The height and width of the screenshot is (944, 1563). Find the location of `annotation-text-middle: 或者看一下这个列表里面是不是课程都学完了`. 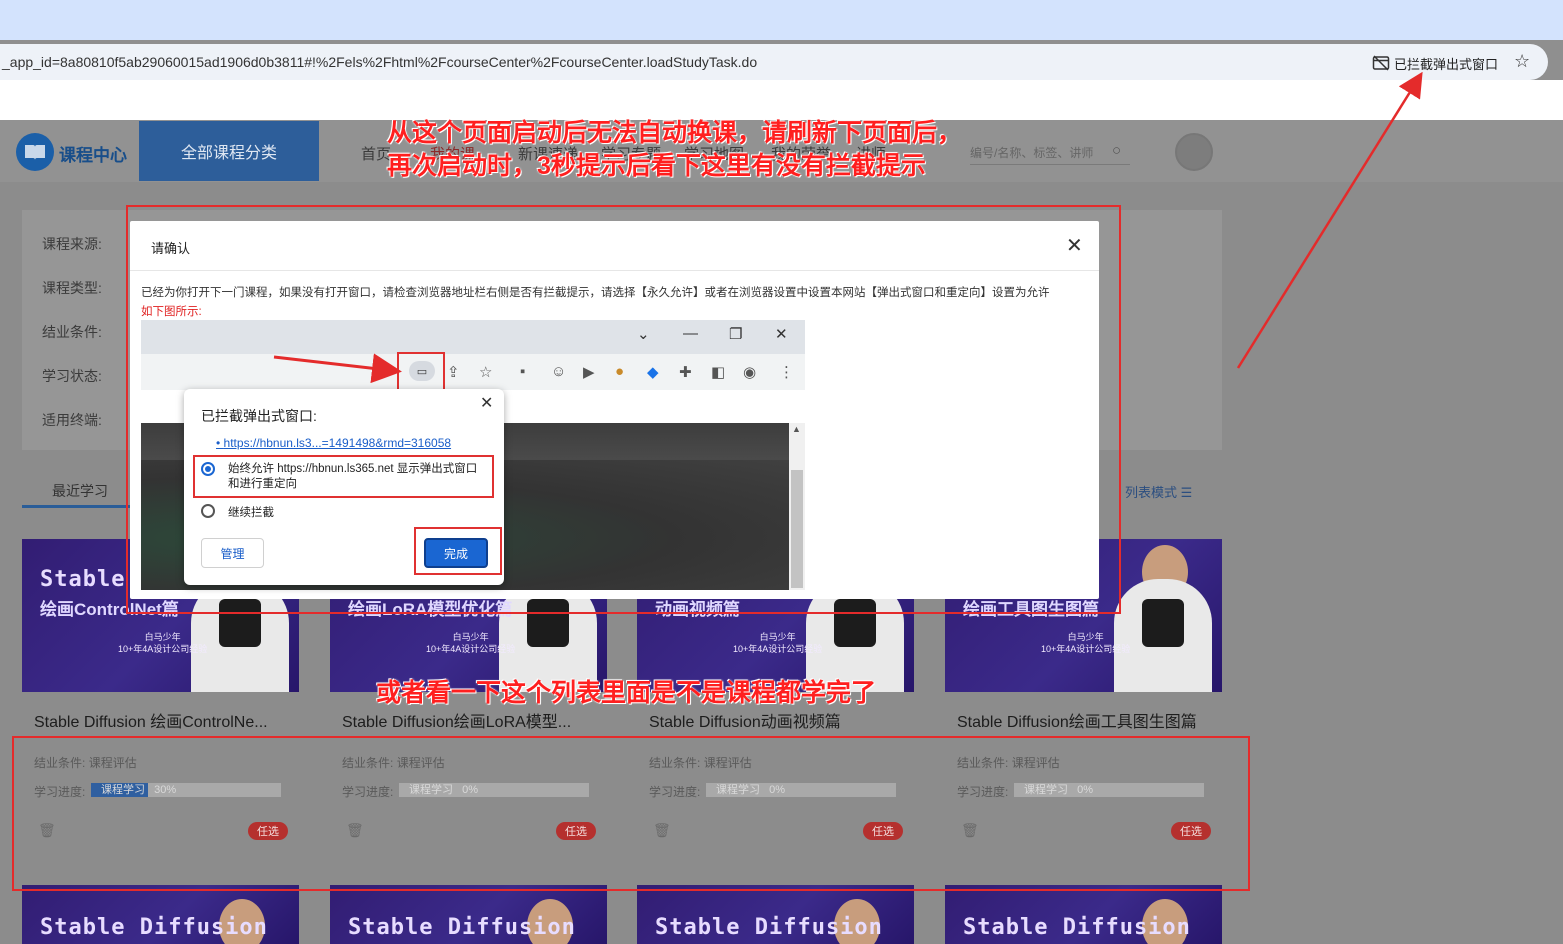

annotation-text-middle: 或者看一下这个列表里面是不是课程都学完了 is located at coordinates (626, 693).